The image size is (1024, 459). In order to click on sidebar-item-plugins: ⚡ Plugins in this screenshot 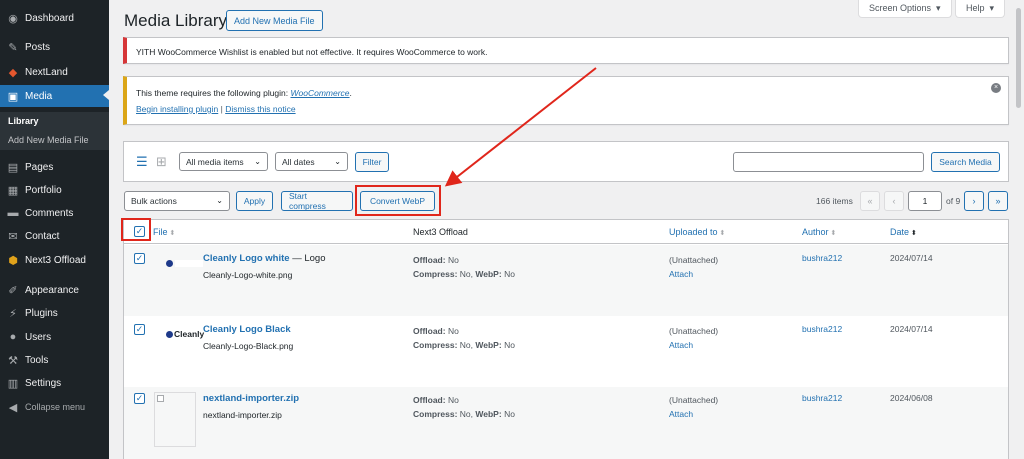, I will do `click(54, 313)`.